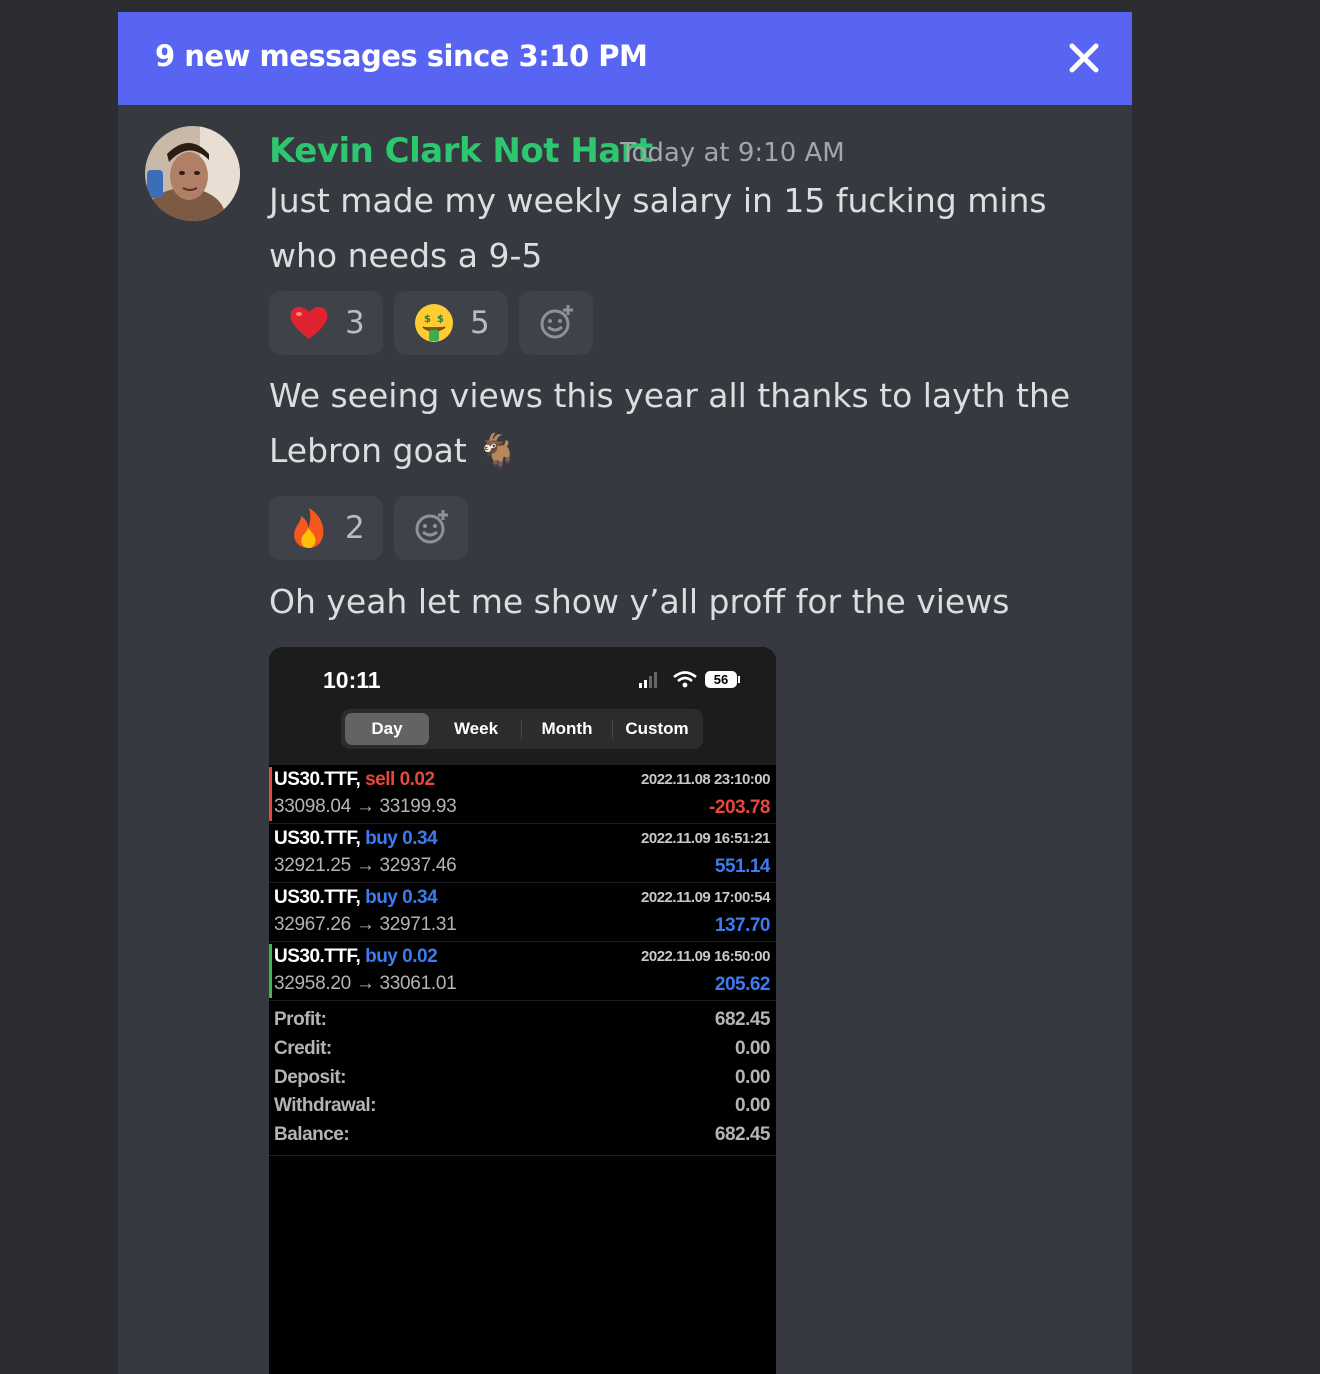 The width and height of the screenshot is (1320, 1374). I want to click on phone-status-icons: 56, so click(692, 682).